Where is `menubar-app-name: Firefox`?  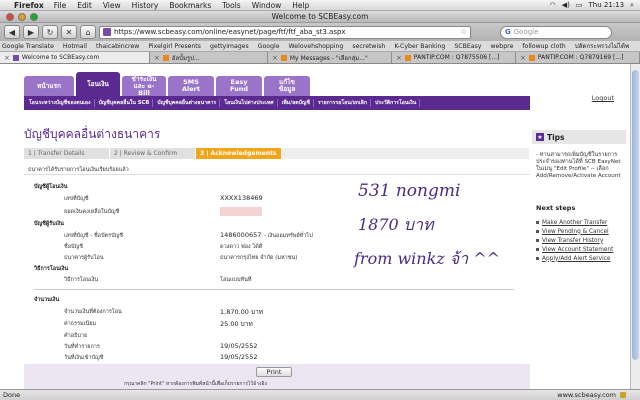
menubar-app-name: Firefox is located at coordinates (29, 5).